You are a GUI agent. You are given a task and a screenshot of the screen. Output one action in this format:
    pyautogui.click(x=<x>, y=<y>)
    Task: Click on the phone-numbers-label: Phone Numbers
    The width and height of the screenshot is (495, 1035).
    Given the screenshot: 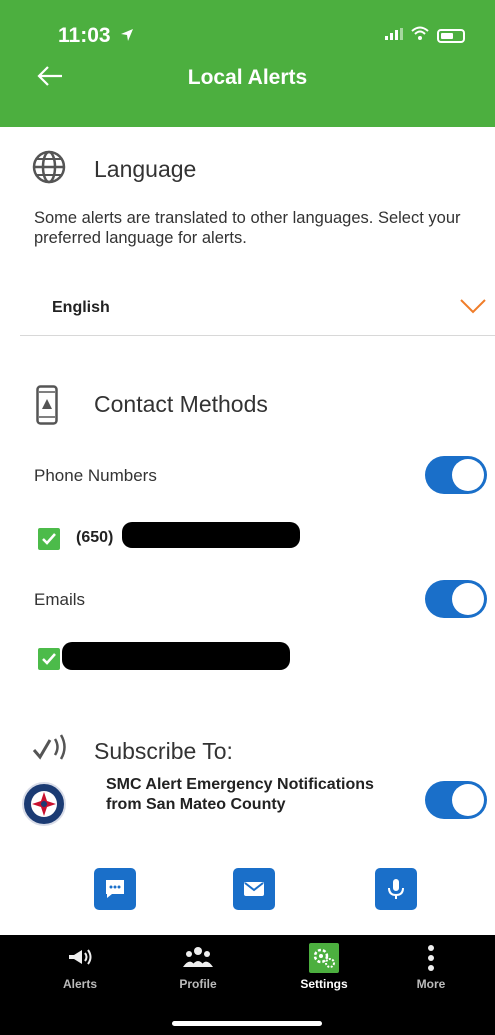 What is the action you would take?
    pyautogui.click(x=95, y=475)
    